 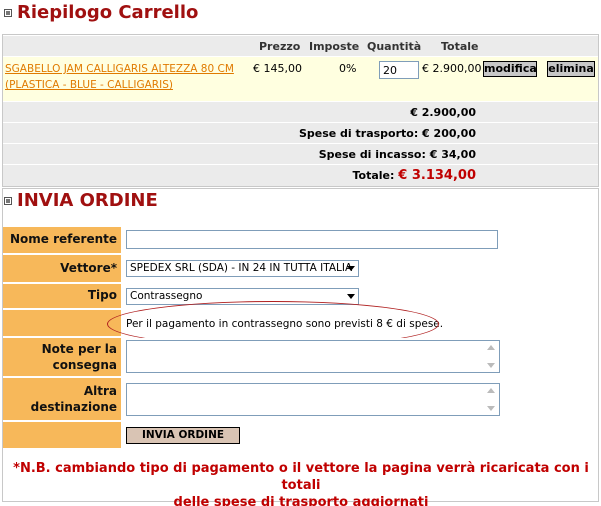 I want to click on carrier-select: SPEDEX SRL (SDA) - IN 24 IN TUTTA ITALIA, so click(x=242, y=268).